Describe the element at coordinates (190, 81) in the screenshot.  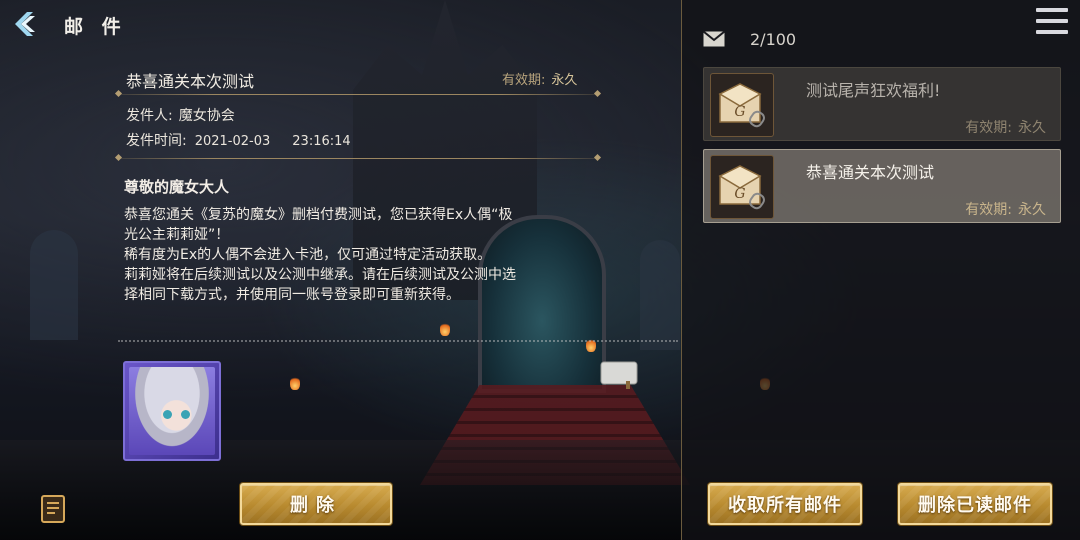
I see `mail-detail-title: 恭喜通关本次测试` at that location.